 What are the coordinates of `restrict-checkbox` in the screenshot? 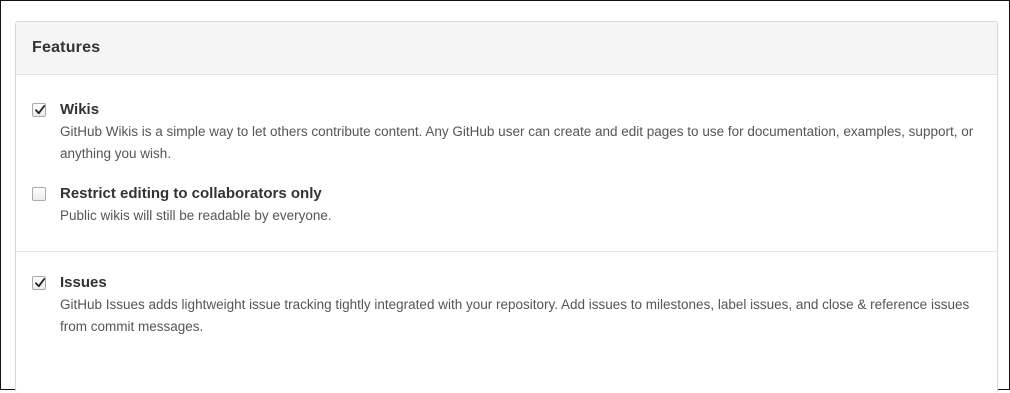 It's located at (39, 194).